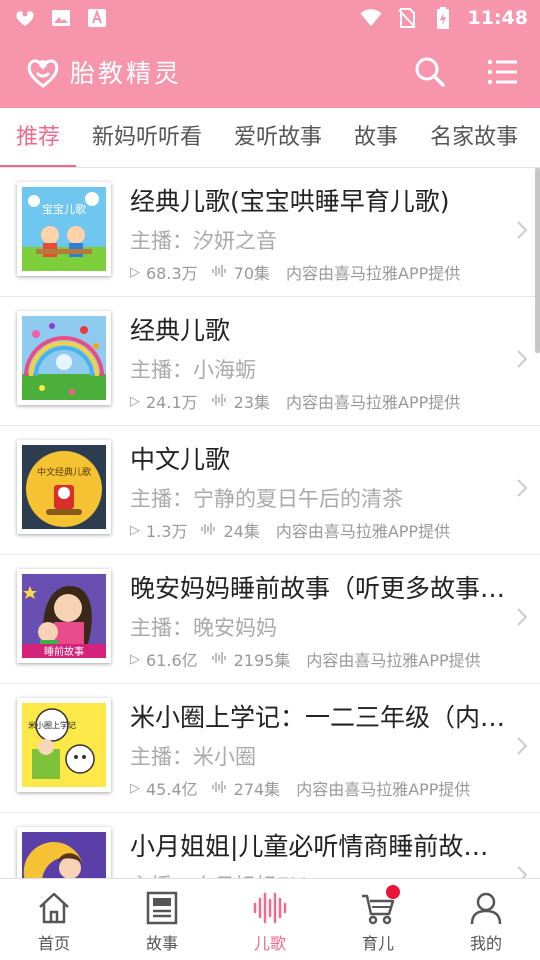  Describe the element at coordinates (443, 18) in the screenshot. I see `battery-charging-icon` at that location.